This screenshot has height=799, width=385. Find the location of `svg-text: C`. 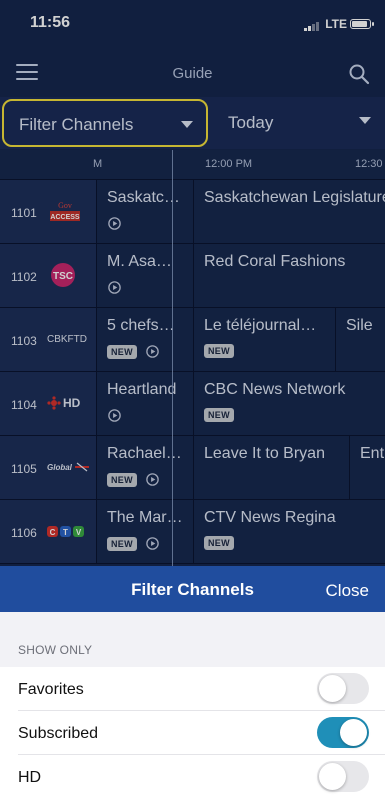

svg-text: C is located at coordinates (53, 532).